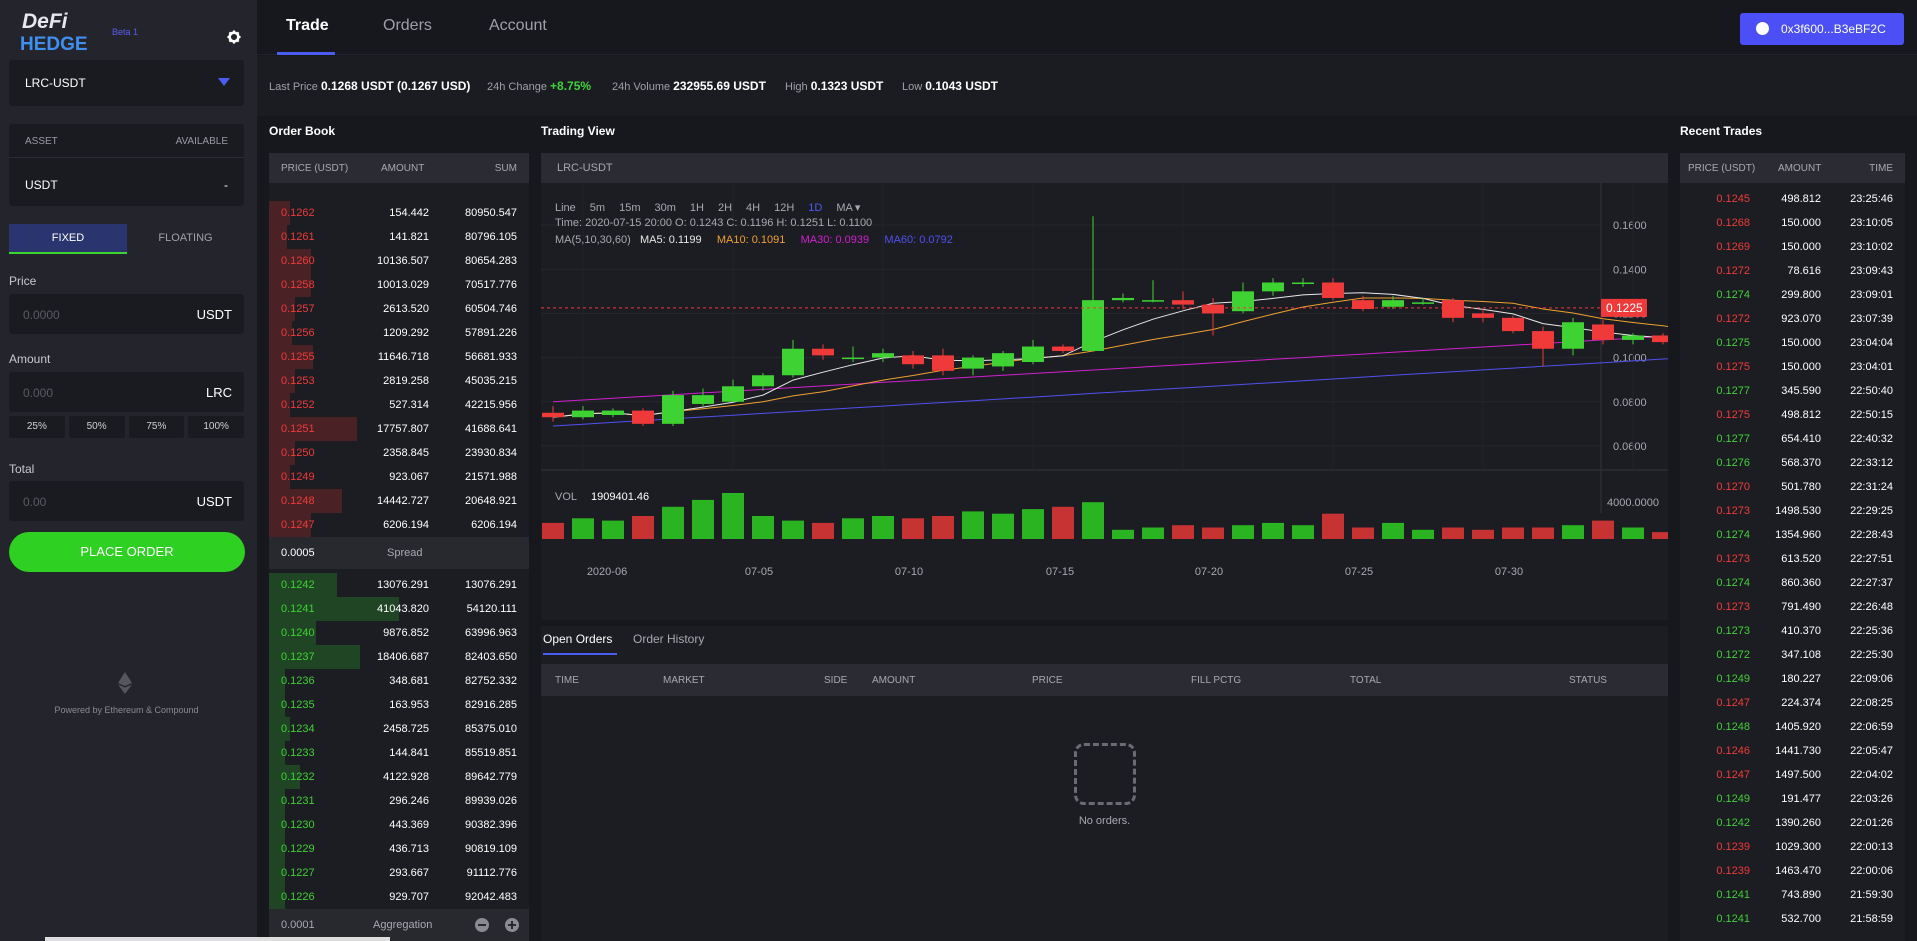 The image size is (1917, 941). Describe the element at coordinates (399, 333) in the screenshot. I see `ask-row: 0.1256 1209.292 57891.226` at that location.